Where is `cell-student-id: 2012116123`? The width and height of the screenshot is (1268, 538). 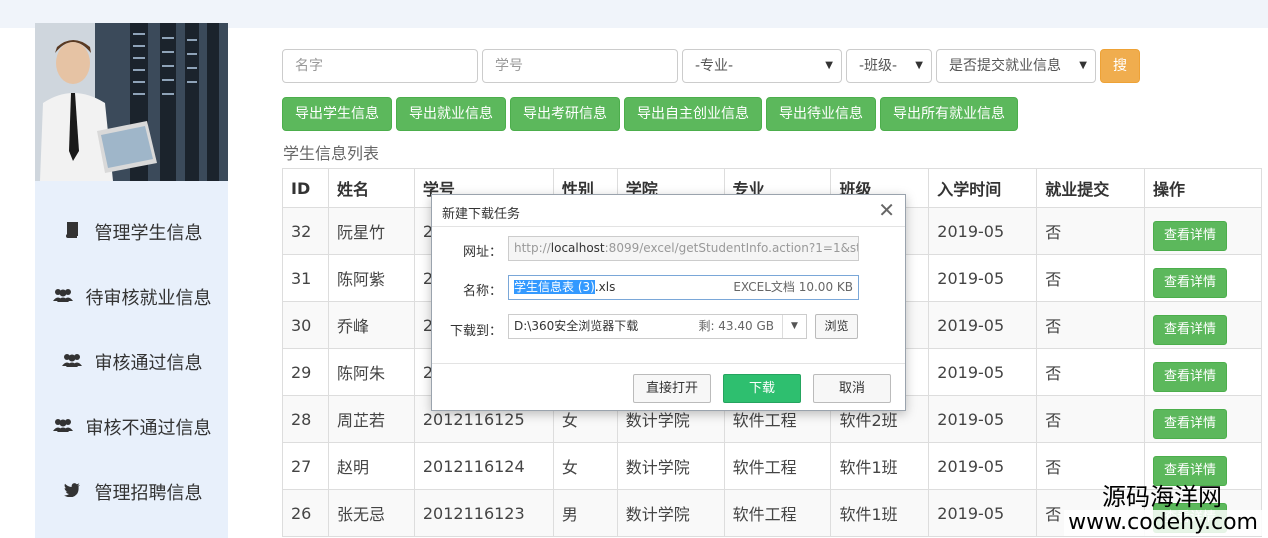
cell-student-id: 2012116123 is located at coordinates (483, 513).